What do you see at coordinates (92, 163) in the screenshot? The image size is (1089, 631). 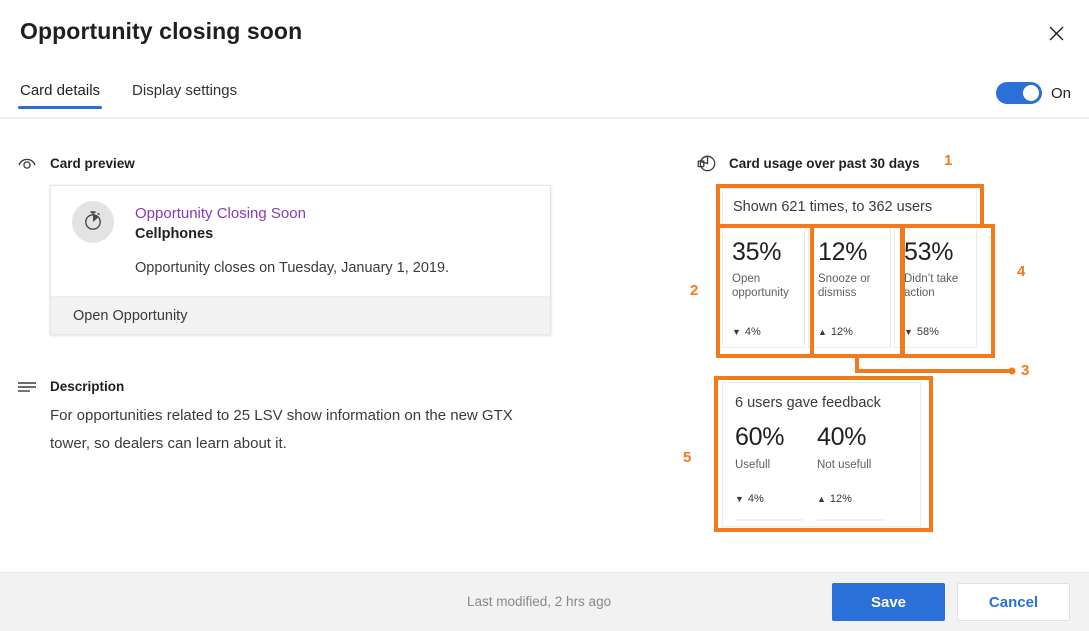 I see `card-preview-heading-label: Card preview` at bounding box center [92, 163].